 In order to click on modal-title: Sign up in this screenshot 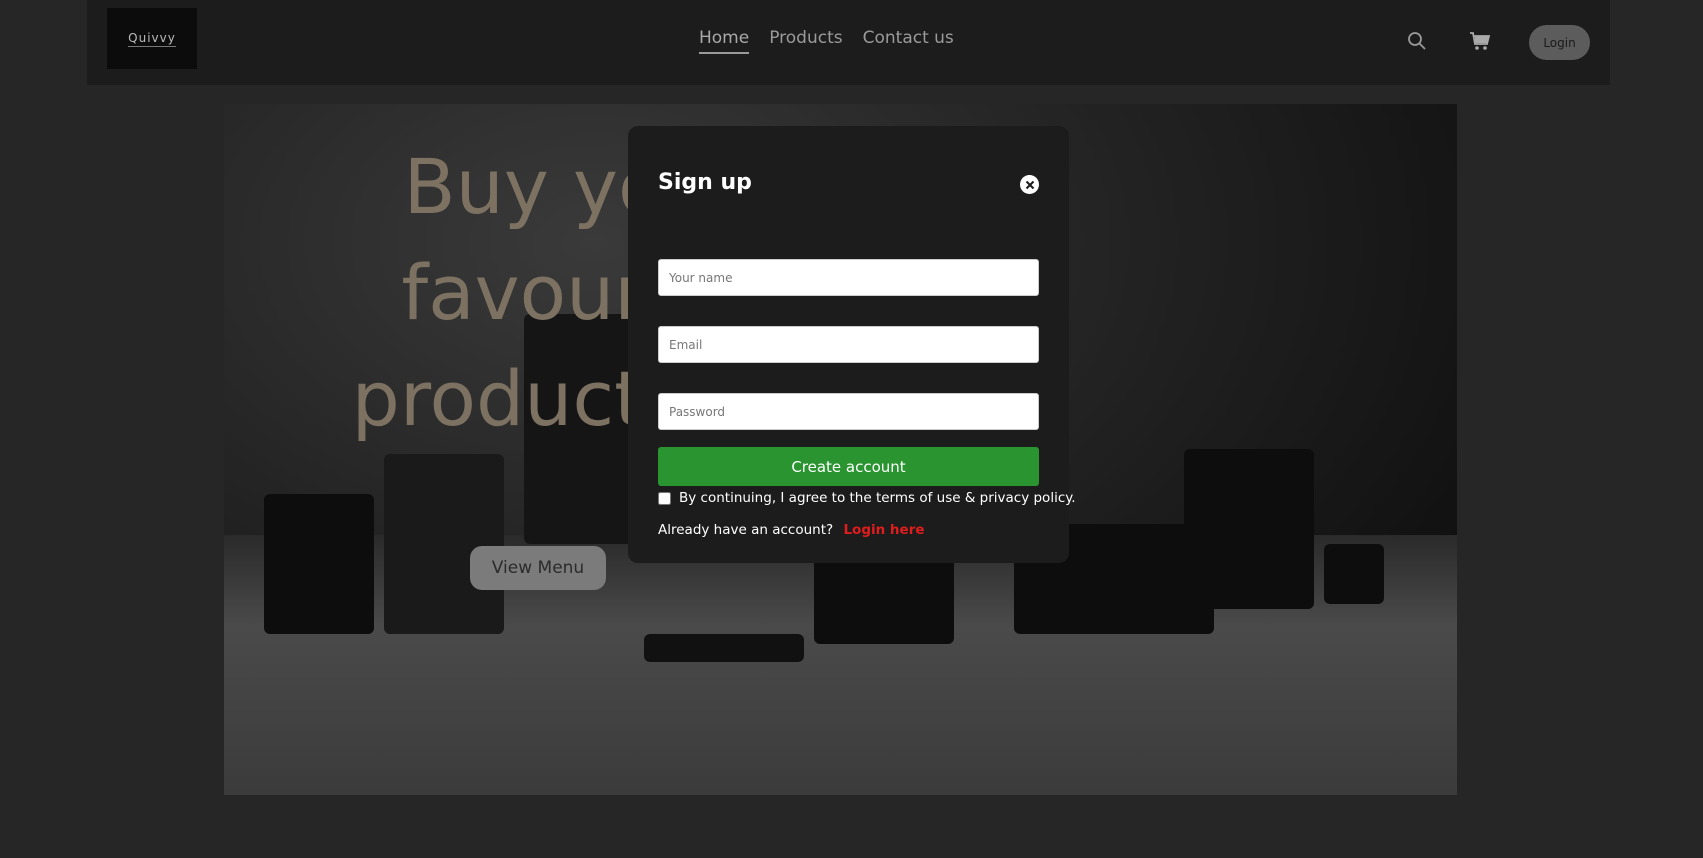, I will do `click(705, 182)`.